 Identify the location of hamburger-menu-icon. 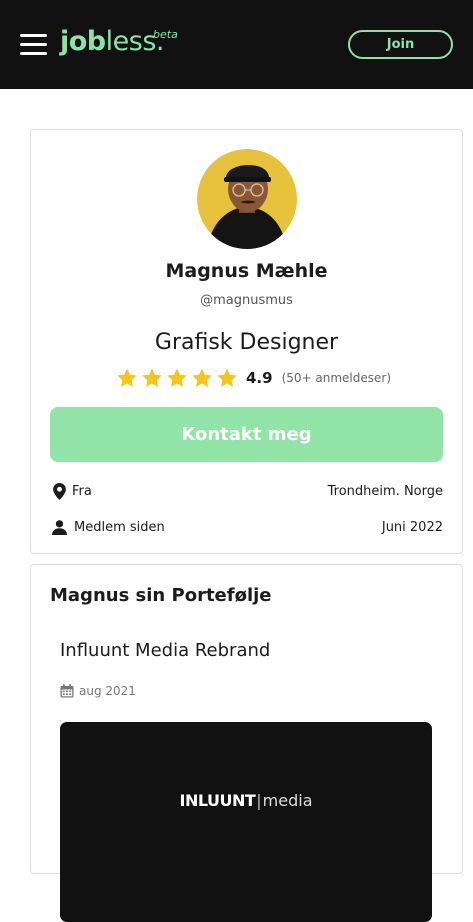
(33, 45).